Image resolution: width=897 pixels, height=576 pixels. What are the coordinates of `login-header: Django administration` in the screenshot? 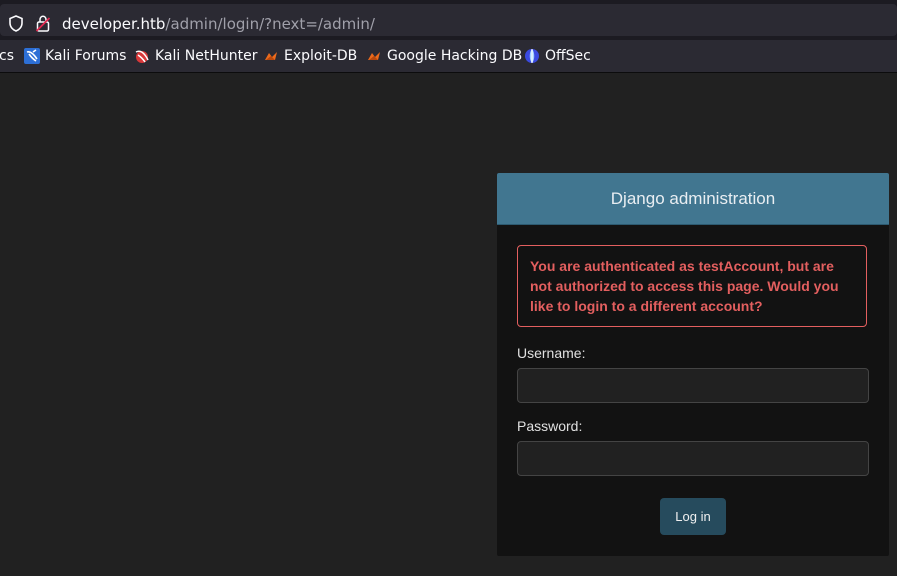 It's located at (693, 199).